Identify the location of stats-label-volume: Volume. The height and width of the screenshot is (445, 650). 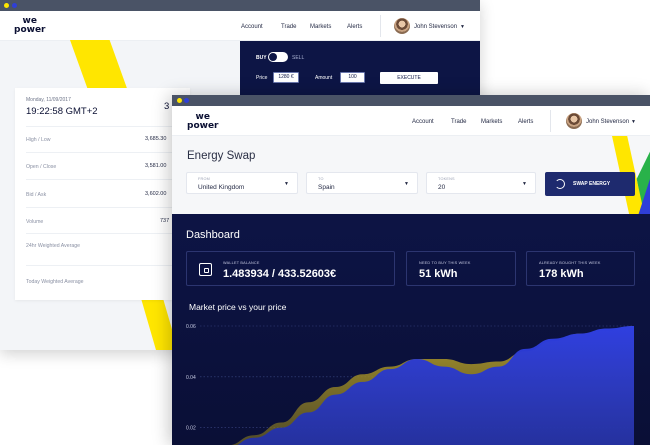
(35, 222).